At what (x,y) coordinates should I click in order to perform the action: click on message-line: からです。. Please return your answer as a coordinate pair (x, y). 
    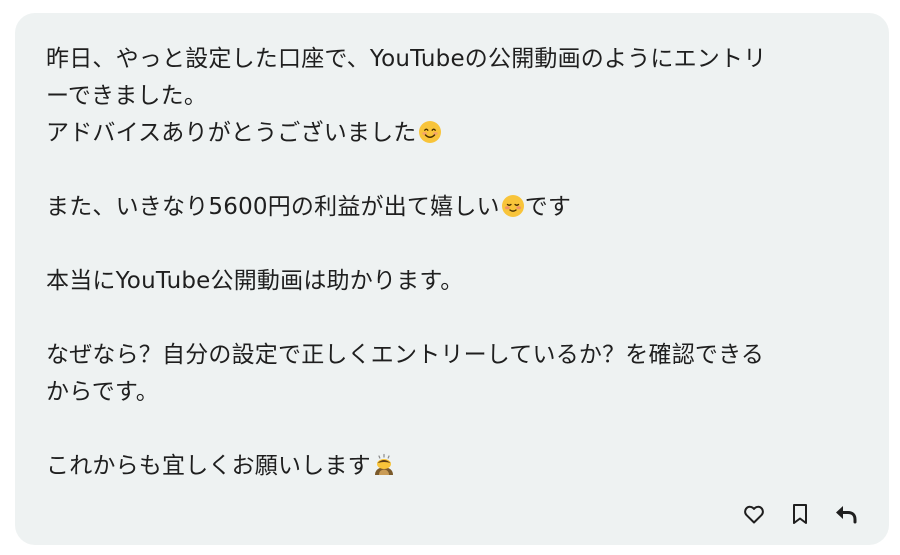
    Looking at the image, I should click on (103, 392).